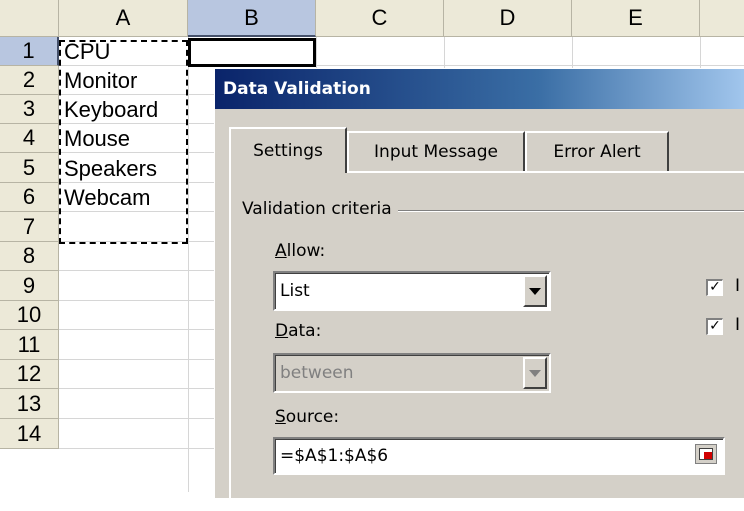 The width and height of the screenshot is (744, 511). I want to click on row-header-5: 5, so click(29, 168).